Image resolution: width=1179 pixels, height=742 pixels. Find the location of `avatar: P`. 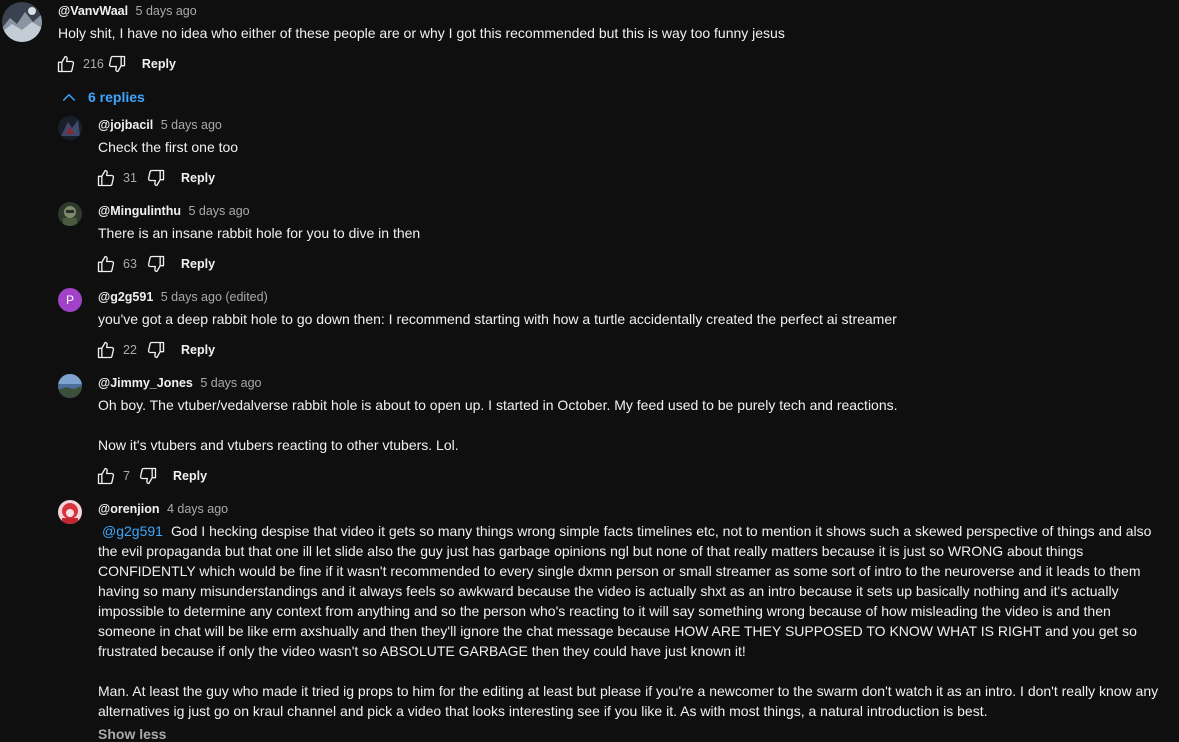

avatar: P is located at coordinates (70, 300).